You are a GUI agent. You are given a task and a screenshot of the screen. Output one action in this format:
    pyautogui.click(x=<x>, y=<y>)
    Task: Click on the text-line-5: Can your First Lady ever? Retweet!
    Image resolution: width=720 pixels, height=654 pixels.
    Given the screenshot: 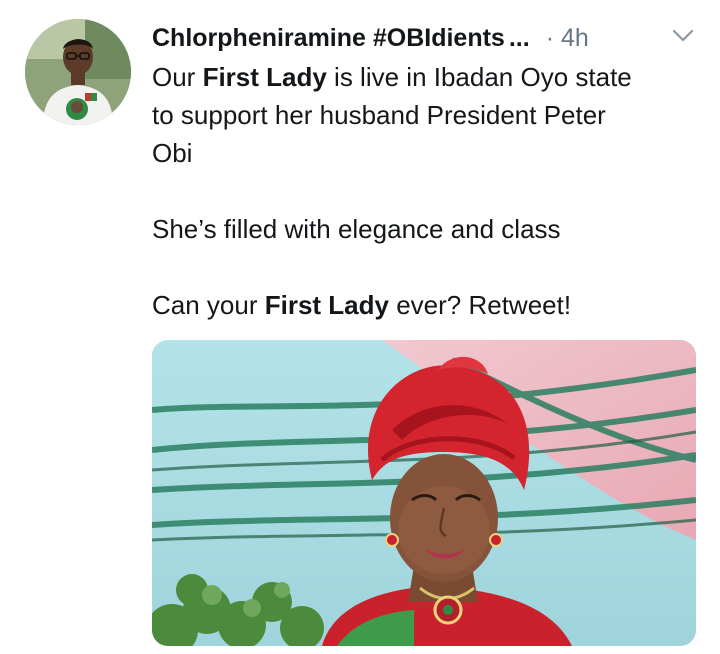 What is the action you would take?
    pyautogui.click(x=422, y=305)
    